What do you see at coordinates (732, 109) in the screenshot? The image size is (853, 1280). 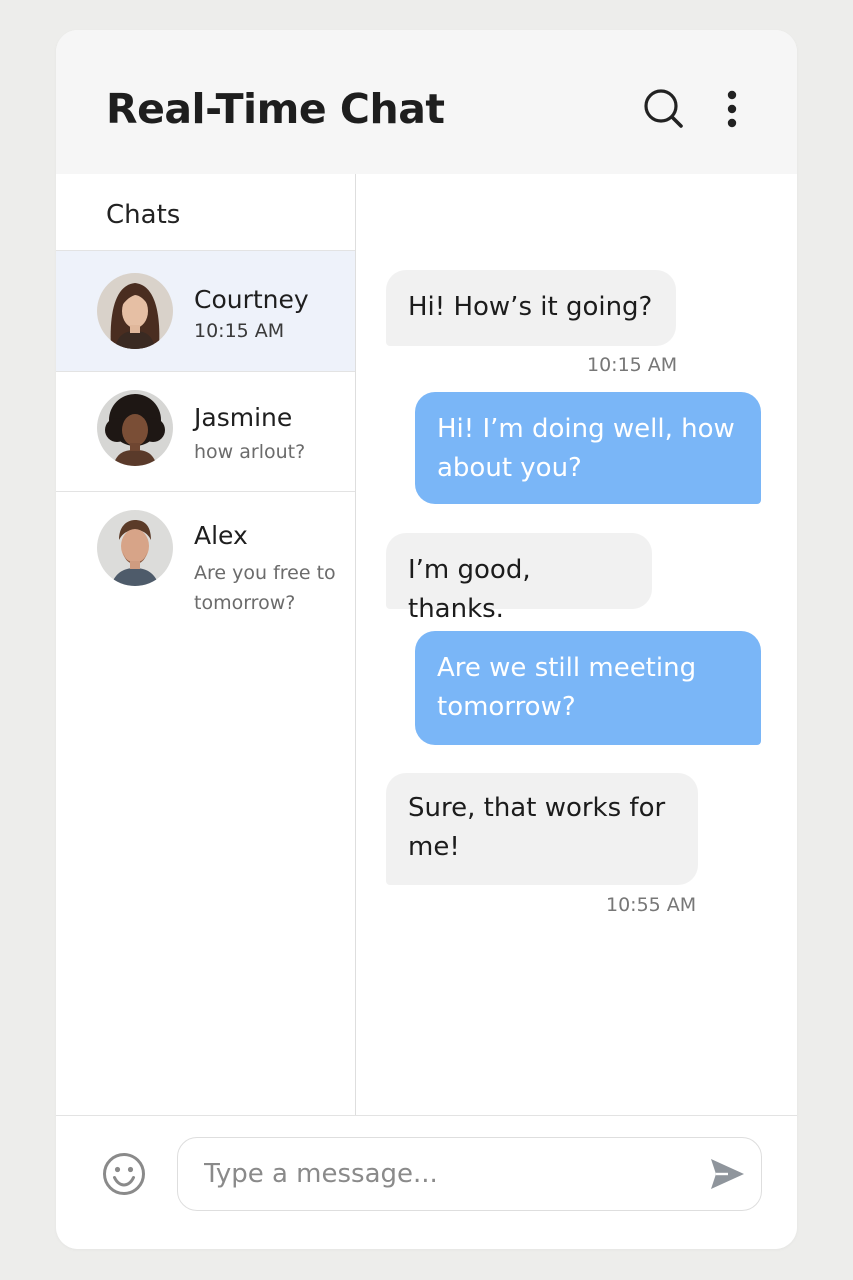 I see `more-vertical-icon` at bounding box center [732, 109].